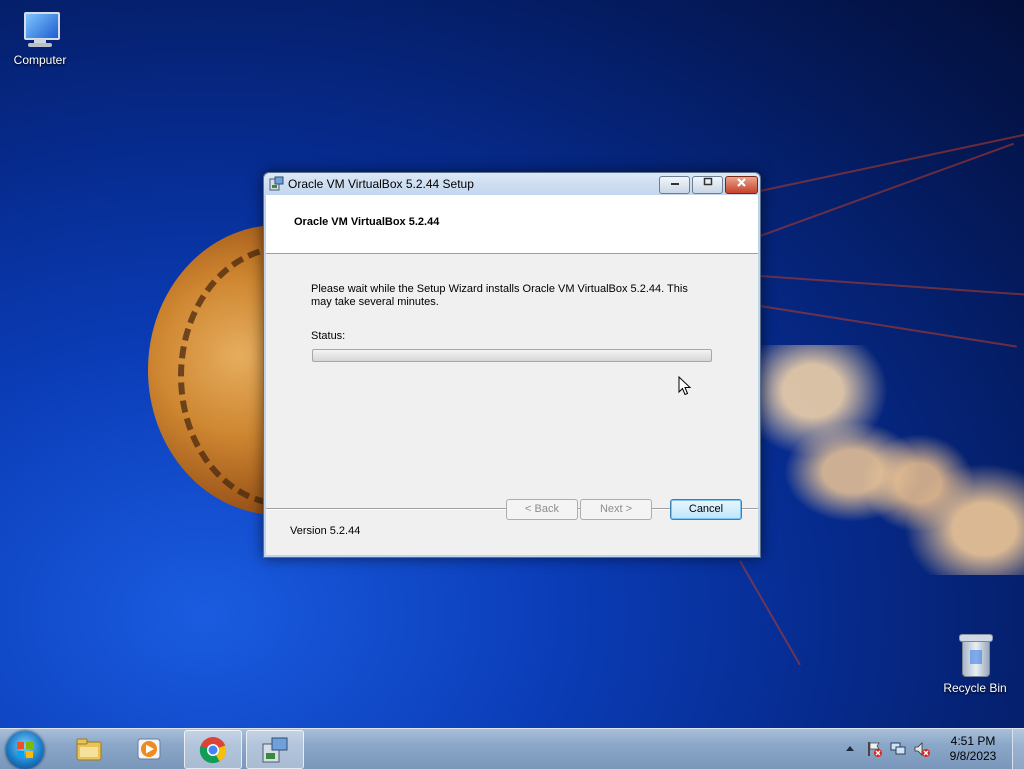  I want to click on installer-icon, so click(276, 183).